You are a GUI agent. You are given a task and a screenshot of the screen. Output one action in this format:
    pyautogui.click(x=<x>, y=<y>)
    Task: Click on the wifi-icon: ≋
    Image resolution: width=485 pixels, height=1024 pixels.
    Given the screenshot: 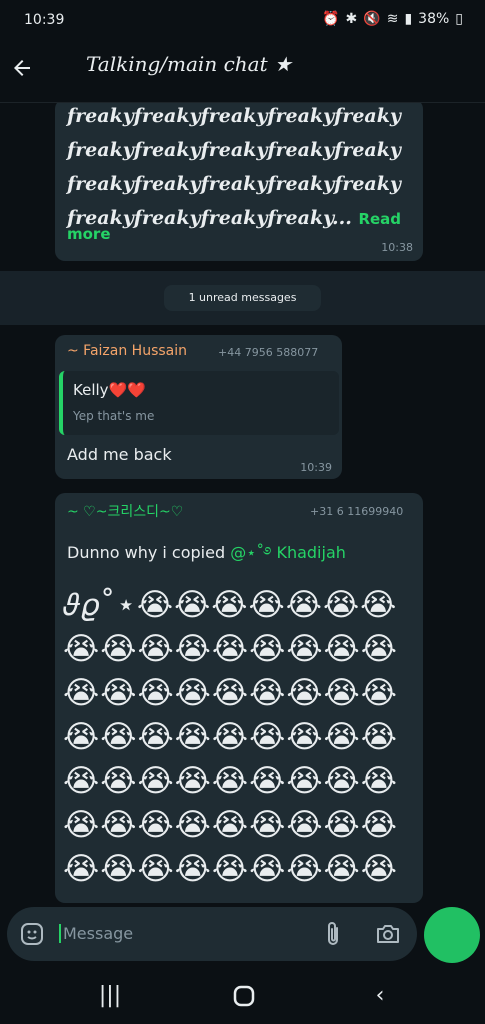 What is the action you would take?
    pyautogui.click(x=392, y=19)
    